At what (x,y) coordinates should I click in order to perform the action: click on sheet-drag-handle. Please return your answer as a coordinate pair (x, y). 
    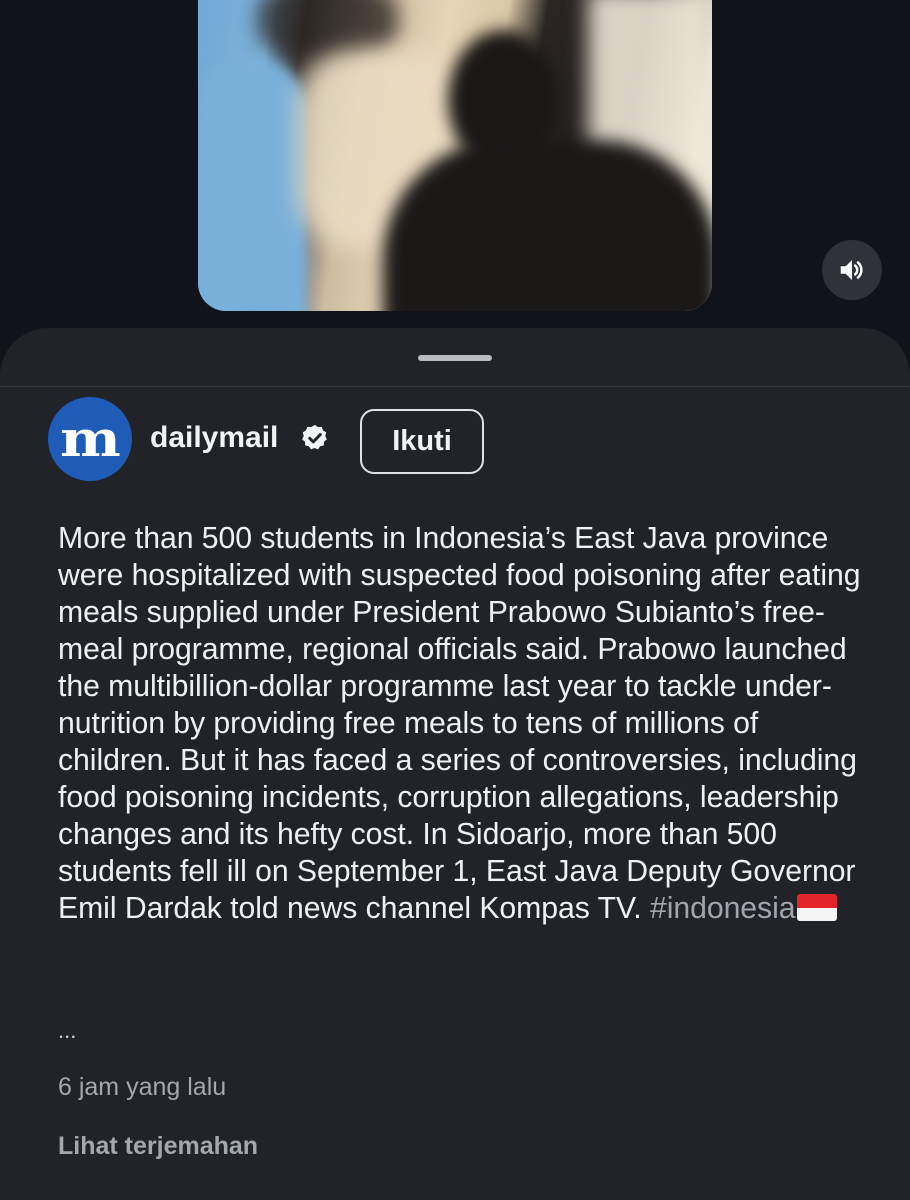
    Looking at the image, I should click on (455, 358).